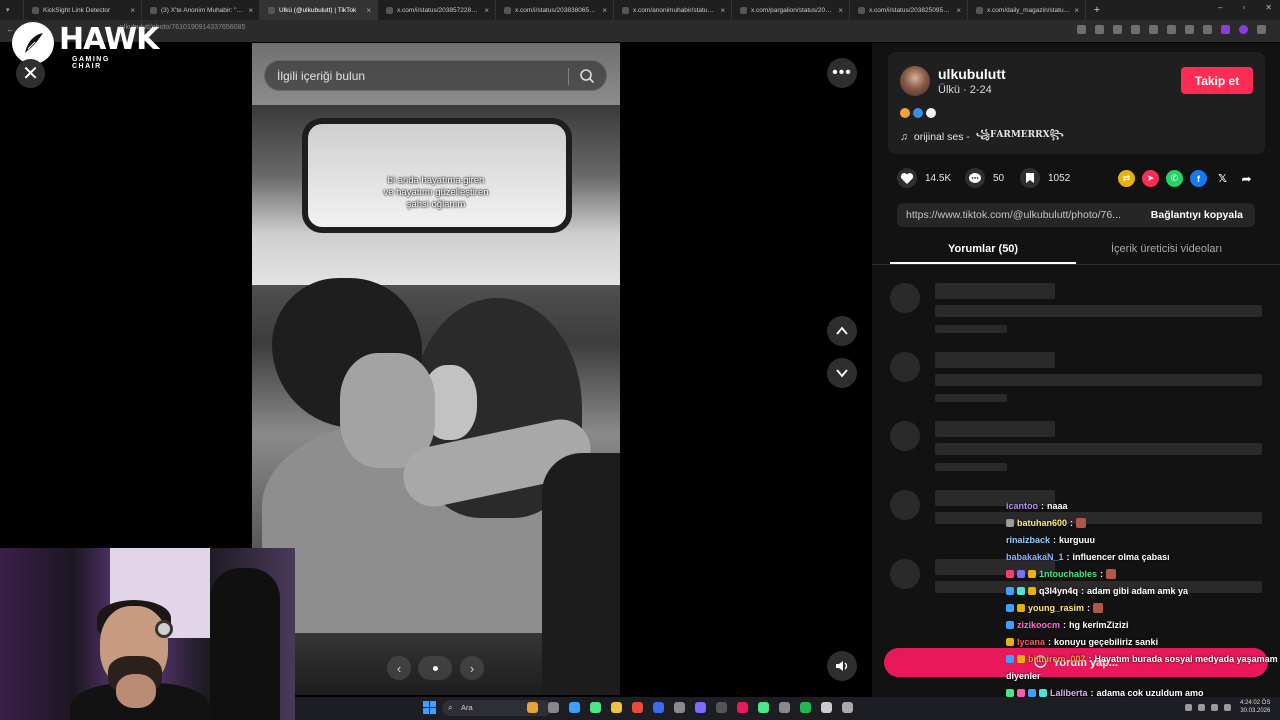 The image size is (1280, 720). Describe the element at coordinates (1058, 591) in the screenshot. I see `chat-username: q3l4yn4q` at that location.